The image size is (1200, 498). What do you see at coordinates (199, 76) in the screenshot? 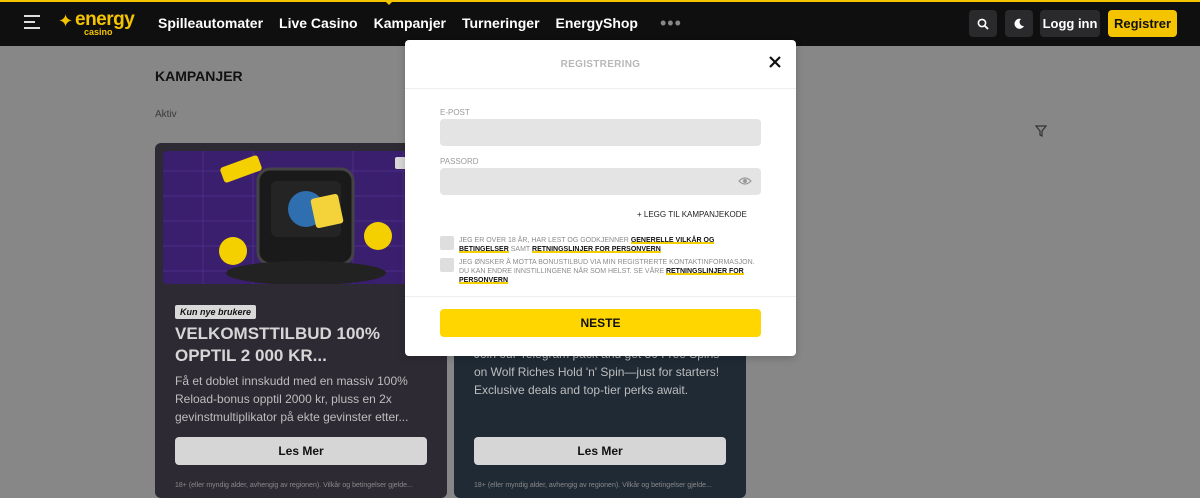
I see `page-title: KAMPANJER` at bounding box center [199, 76].